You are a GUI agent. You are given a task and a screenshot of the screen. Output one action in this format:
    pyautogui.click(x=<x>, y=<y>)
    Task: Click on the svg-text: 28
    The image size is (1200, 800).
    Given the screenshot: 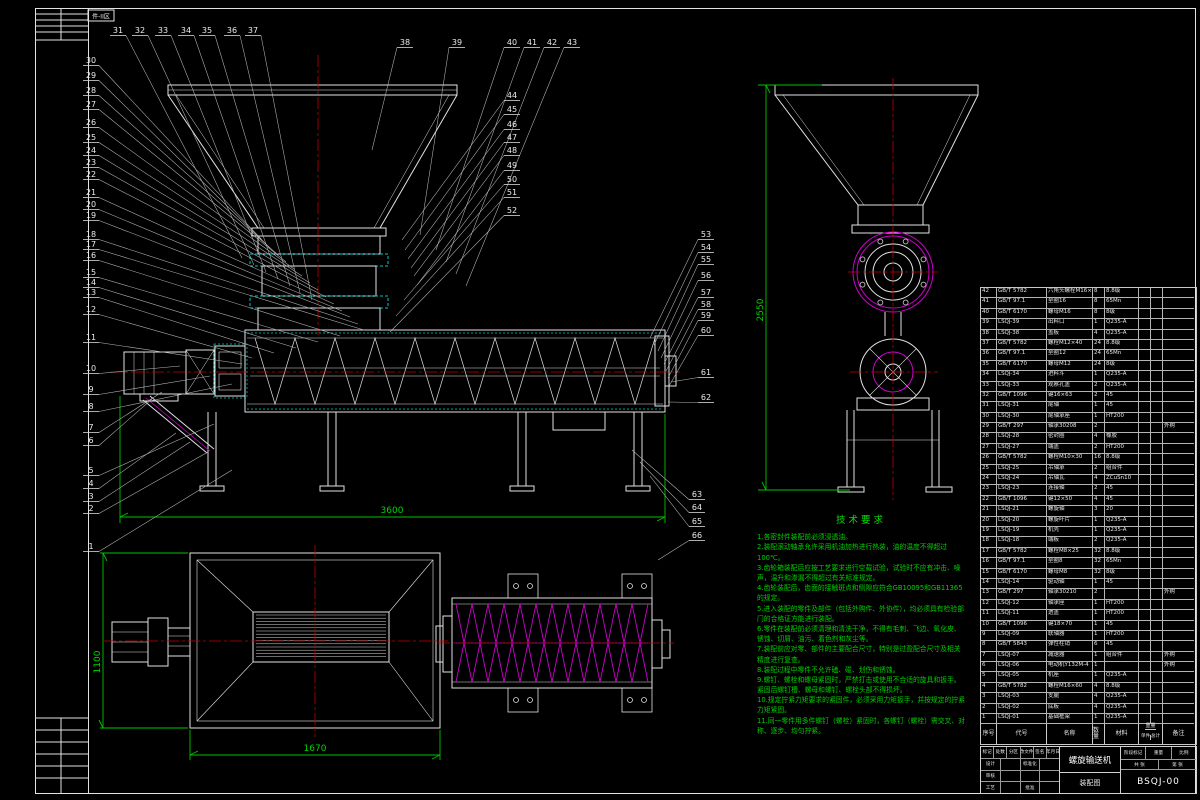 What is the action you would take?
    pyautogui.click(x=91, y=90)
    